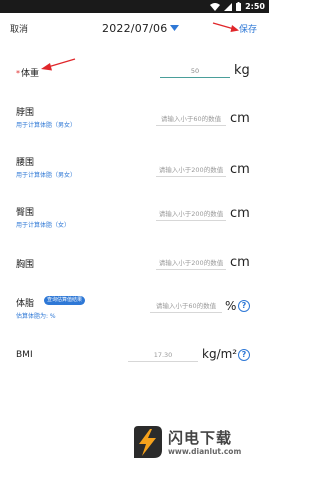 The height and width of the screenshot is (480, 320). I want to click on cancel-button: 取消, so click(19, 28).